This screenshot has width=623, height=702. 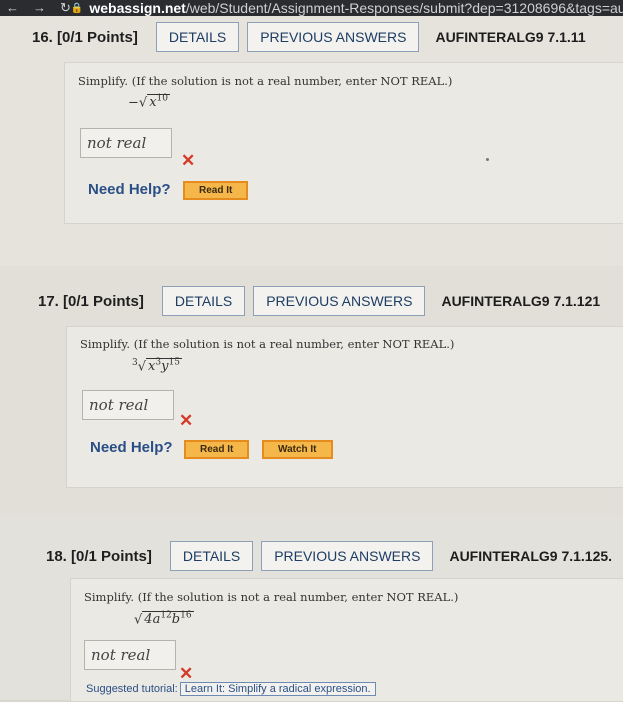 I want to click on assignment-code: AUFINTERALG9 7.1.125., so click(x=531, y=556).